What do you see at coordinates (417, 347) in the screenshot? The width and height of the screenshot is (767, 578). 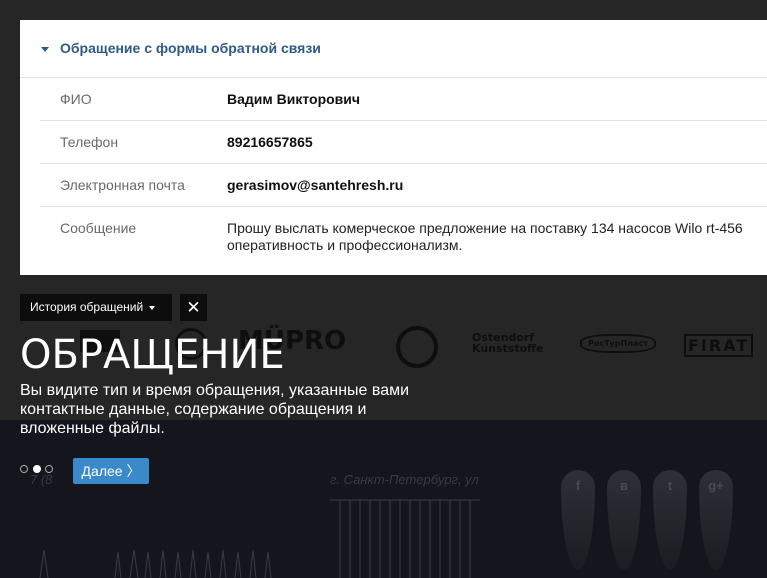 I see `partner-logo-q` at bounding box center [417, 347].